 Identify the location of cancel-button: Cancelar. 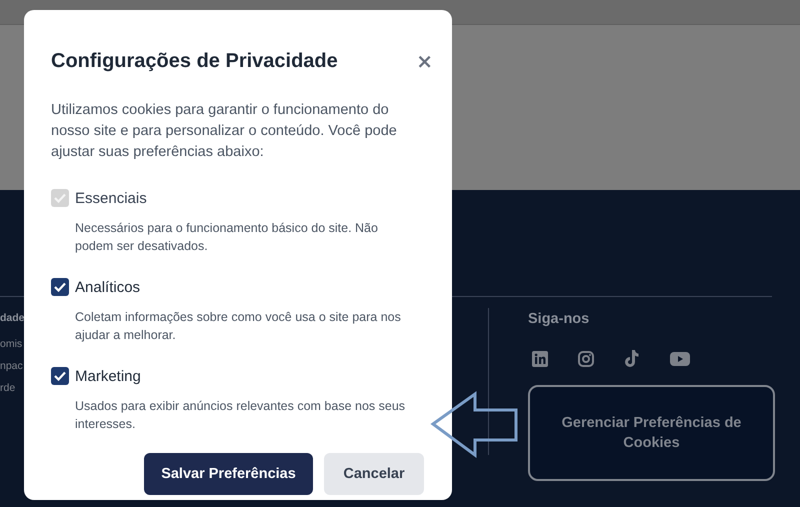
(374, 474).